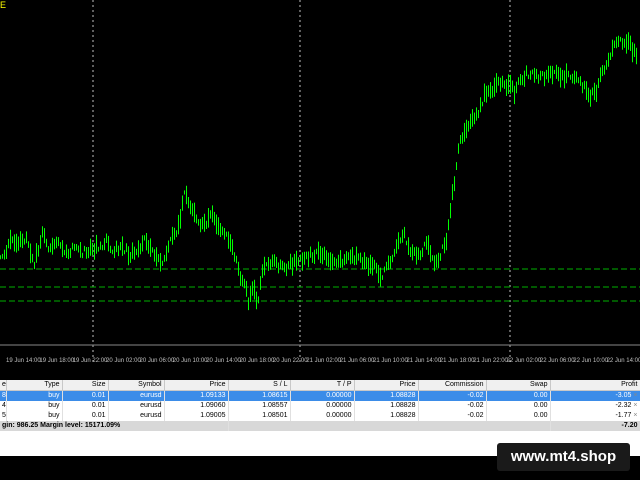  What do you see at coordinates (389, 426) in the screenshot?
I see `summary-spacer` at bounding box center [389, 426].